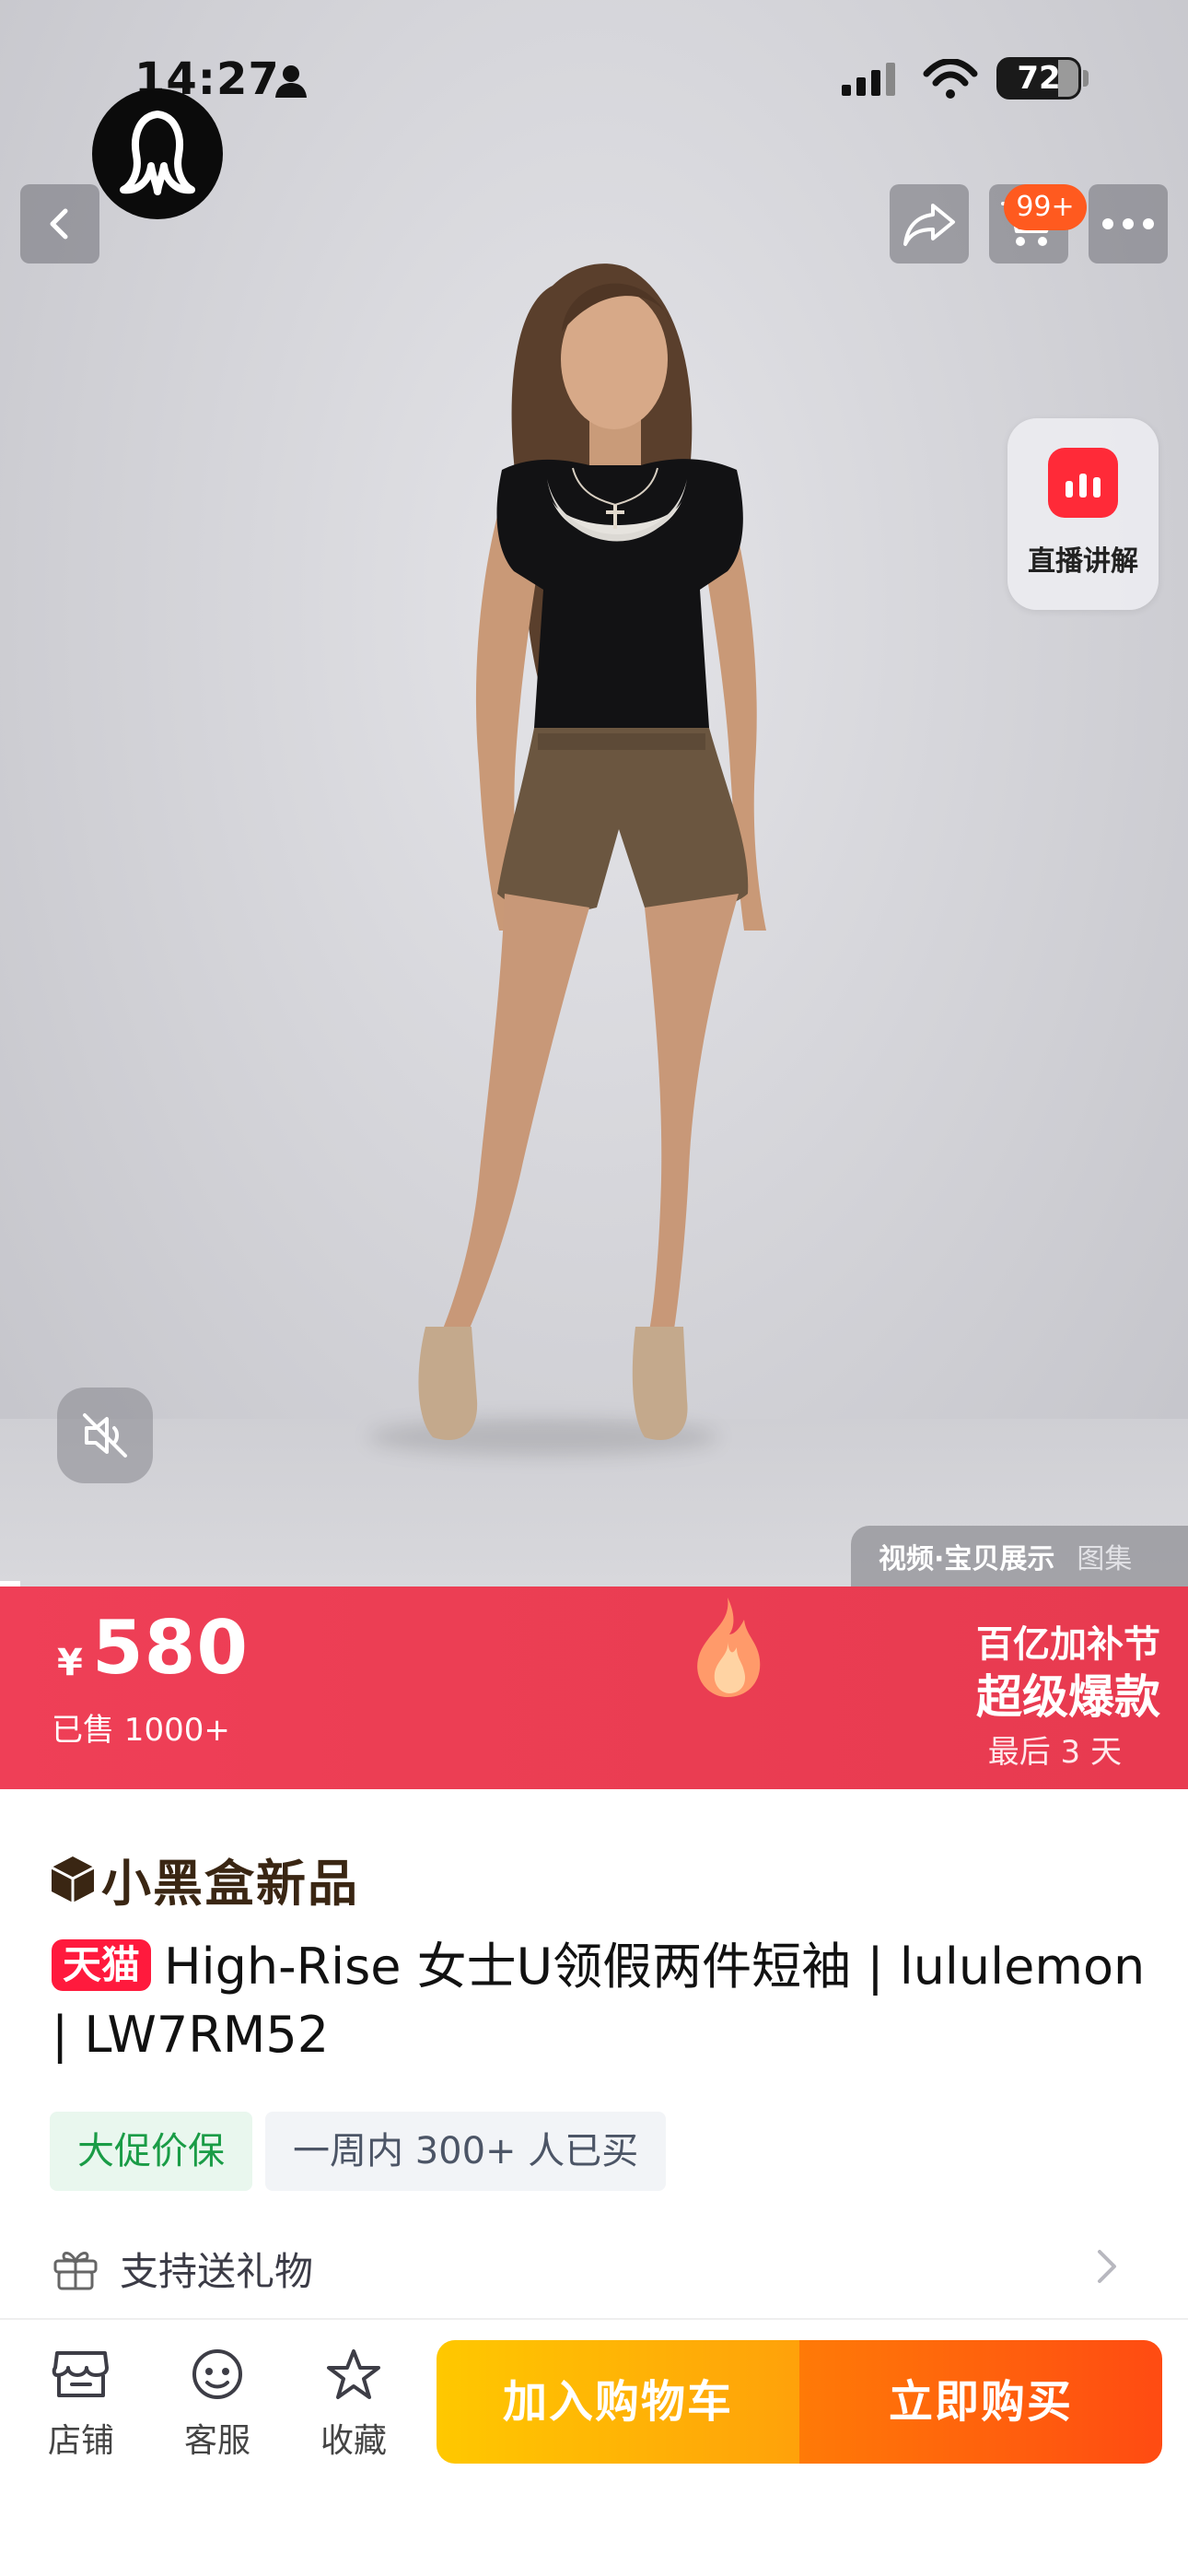 The width and height of the screenshot is (1188, 2576). I want to click on price-banner: ¥ 580 已售 1000+ 百亿加补节 超级爆款 最后 3 天, so click(594, 1688).